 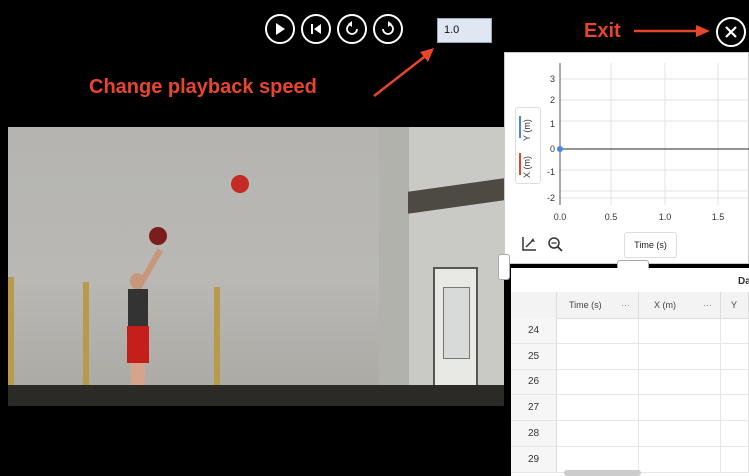 I want to click on rewind-to-start-button, so click(x=316, y=29).